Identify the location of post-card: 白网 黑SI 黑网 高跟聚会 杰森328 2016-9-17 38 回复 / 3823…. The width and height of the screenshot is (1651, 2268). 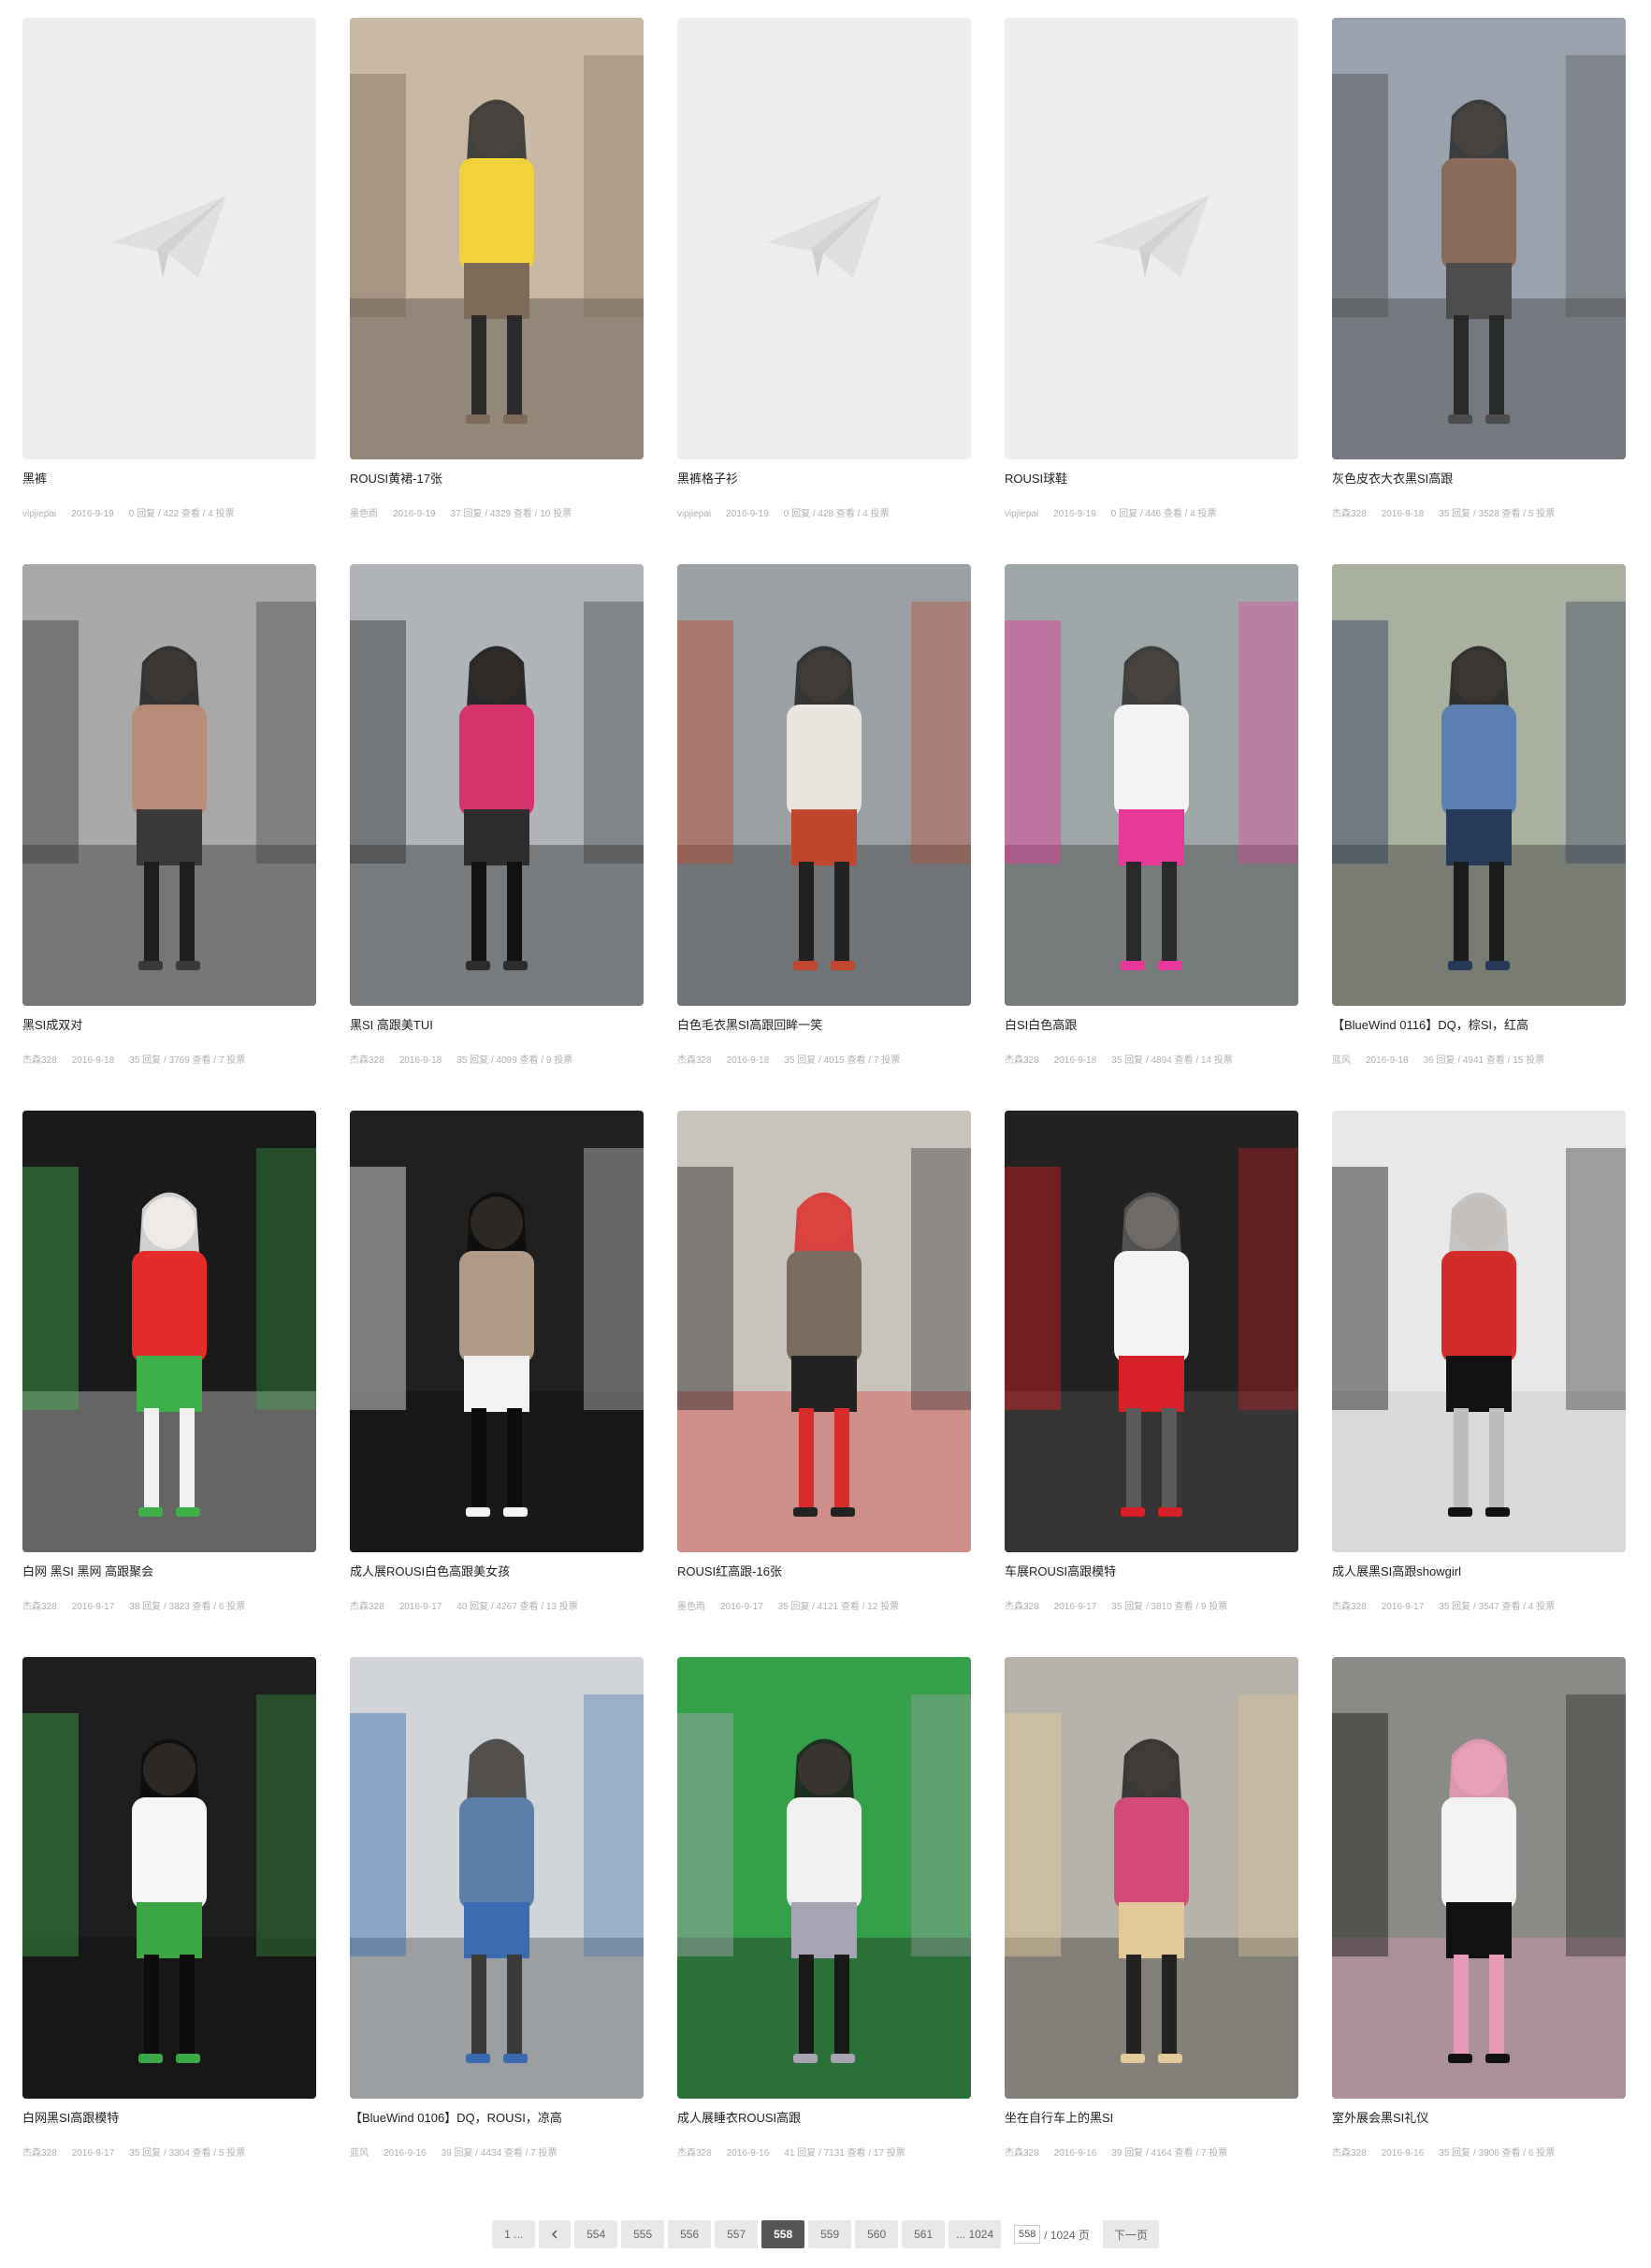
(169, 1384).